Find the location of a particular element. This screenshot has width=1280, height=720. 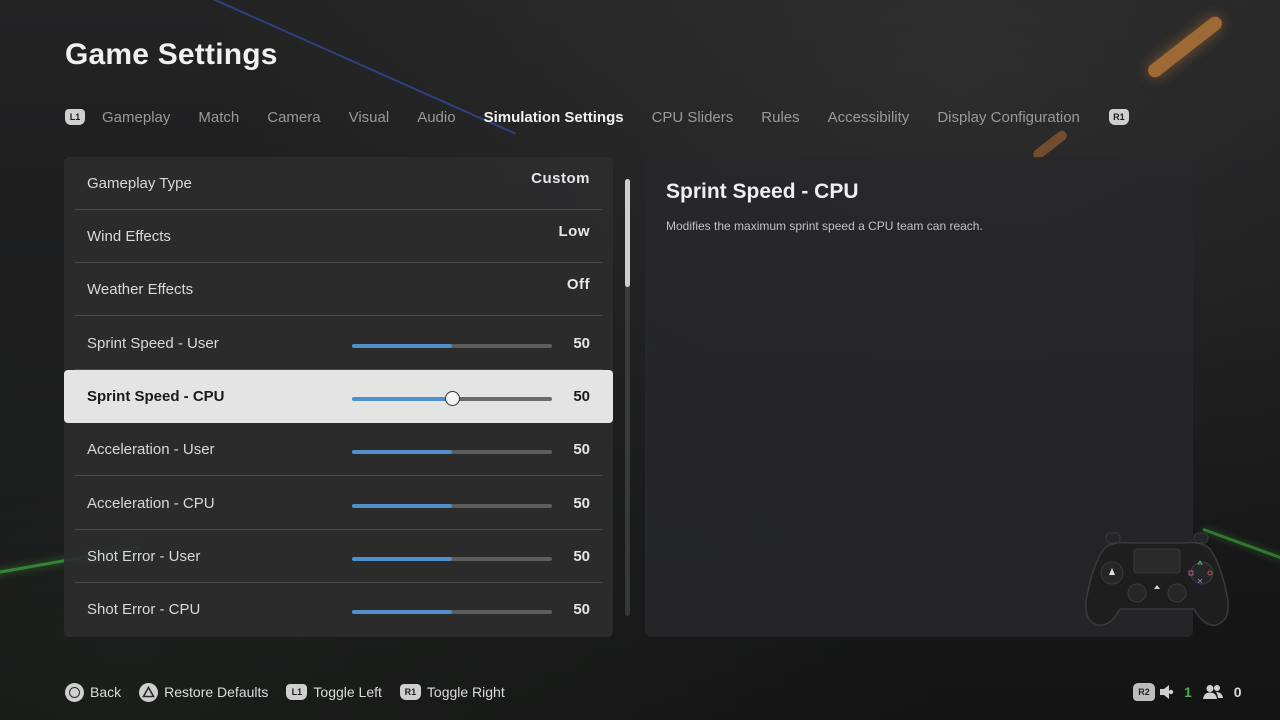

tab-gameplay: Gameplay is located at coordinates (136, 117).